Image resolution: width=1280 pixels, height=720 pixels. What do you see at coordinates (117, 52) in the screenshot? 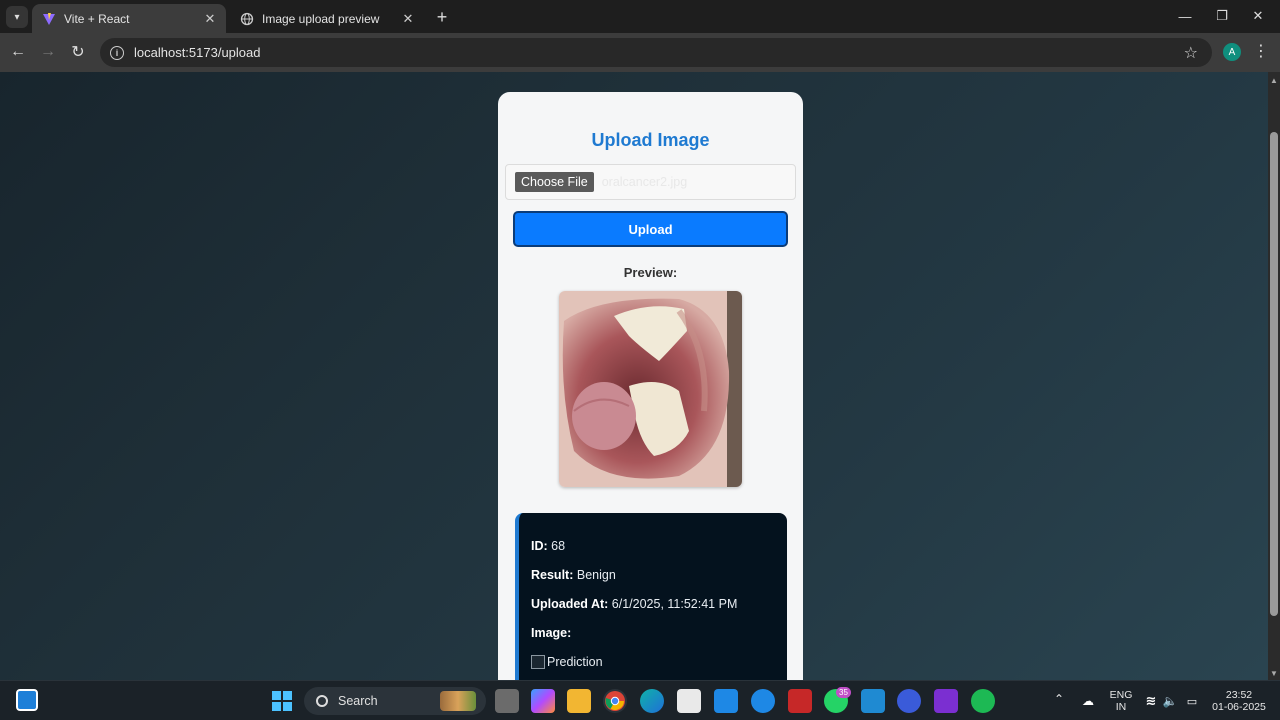
I see `site-info-icon: i` at bounding box center [117, 52].